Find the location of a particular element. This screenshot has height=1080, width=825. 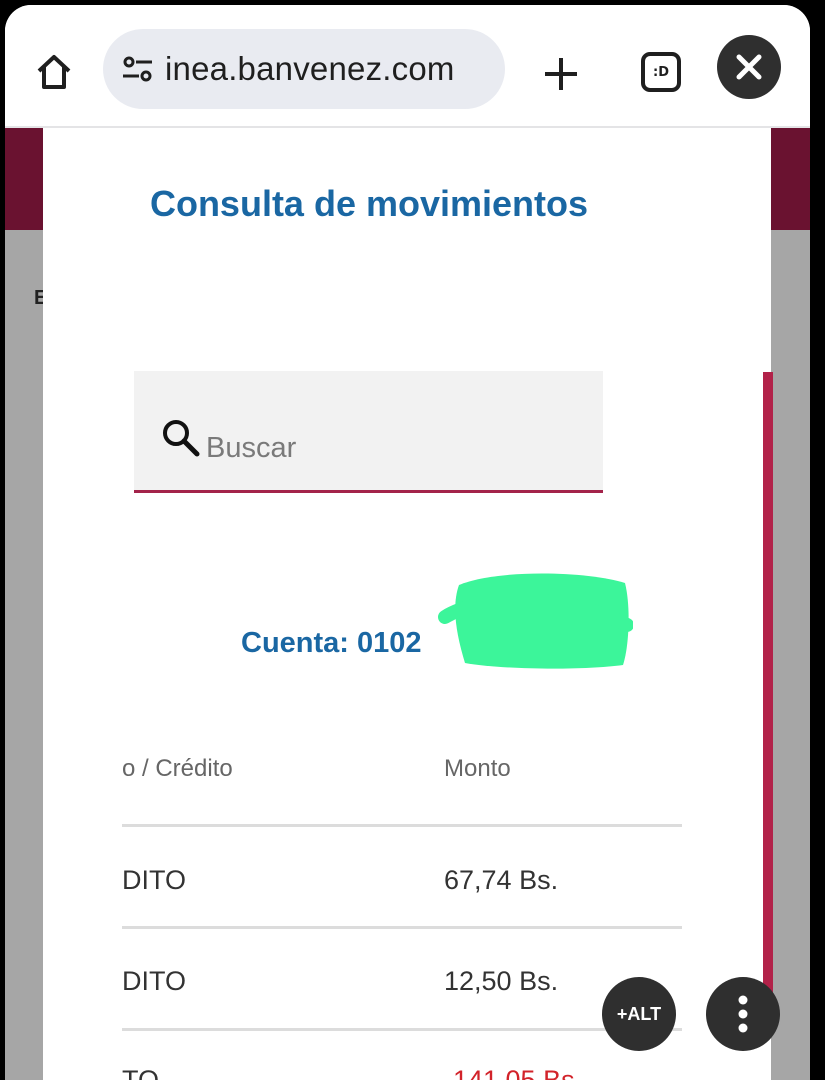

search-field is located at coordinates (368, 432).